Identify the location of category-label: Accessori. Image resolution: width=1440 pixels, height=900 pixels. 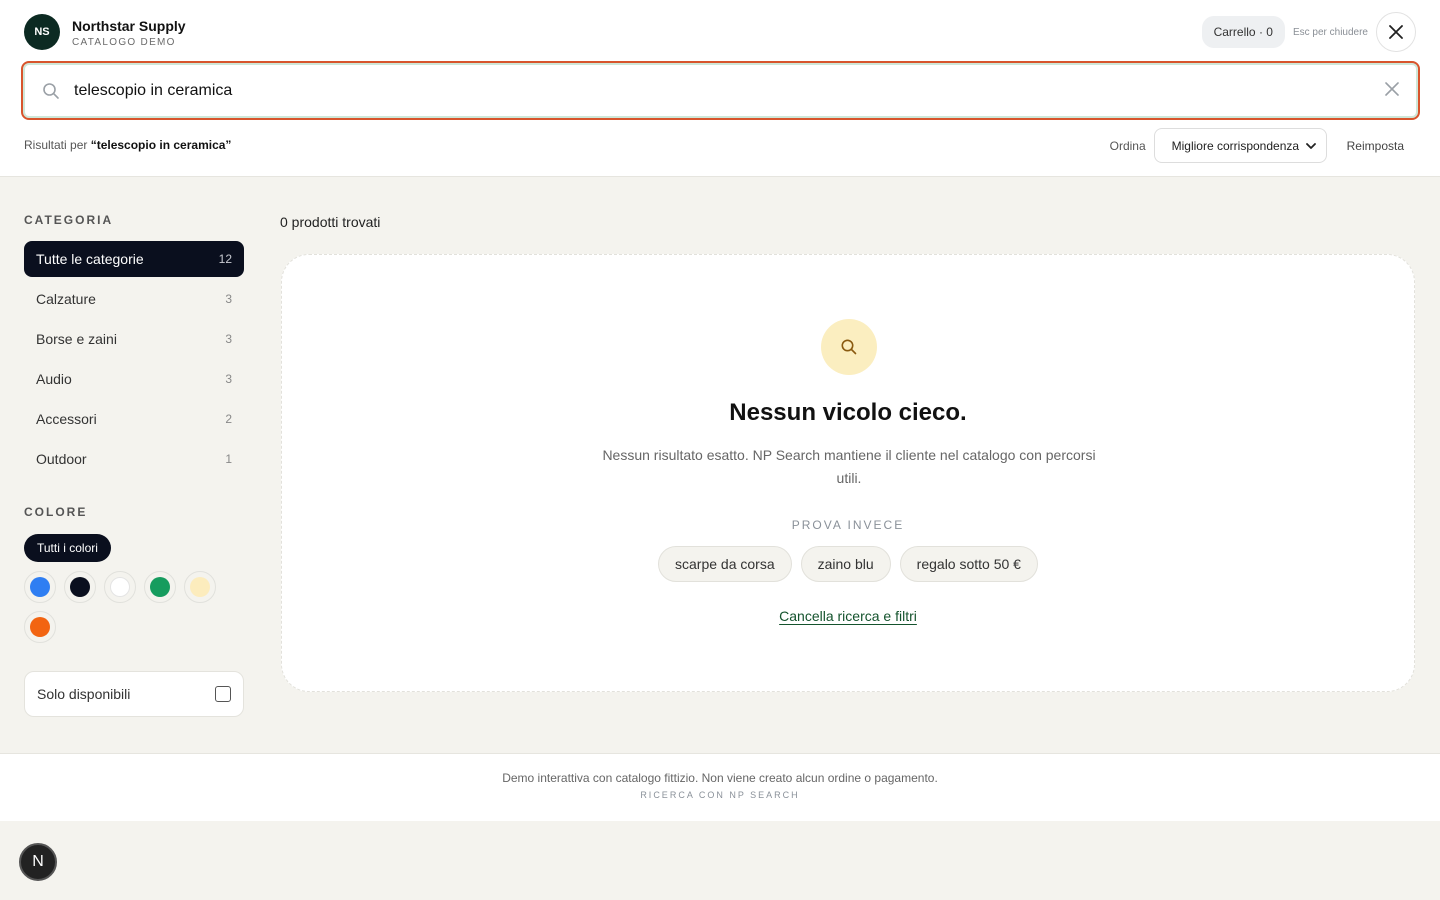
(66, 419).